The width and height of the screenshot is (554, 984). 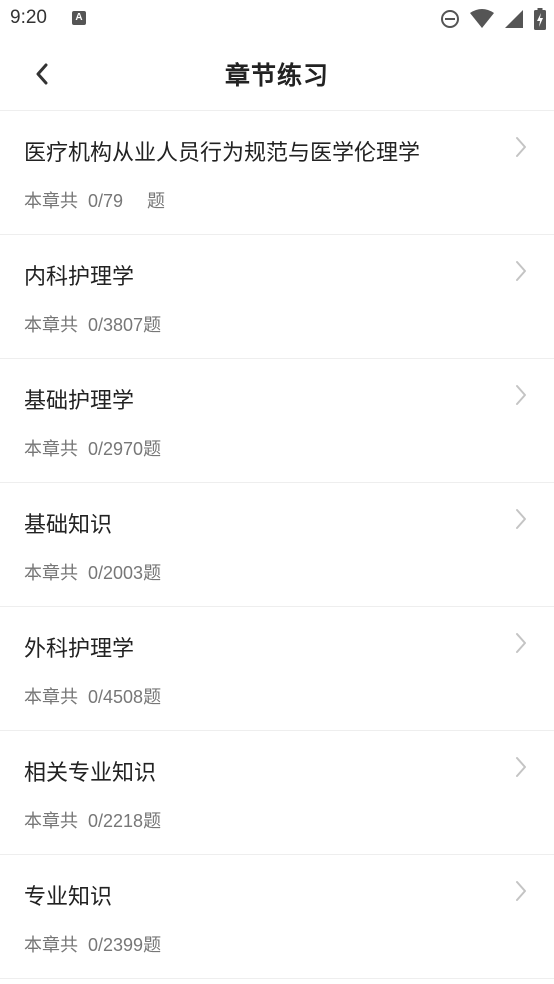 What do you see at coordinates (277, 669) in the screenshot?
I see `chapter-item: 外科护理学 本章共 0/4508题` at bounding box center [277, 669].